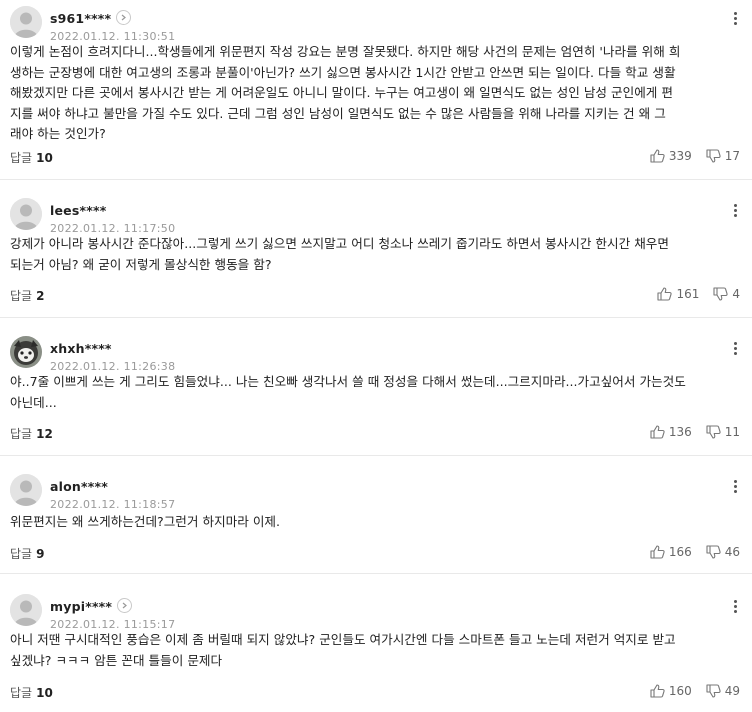 The width and height of the screenshot is (752, 712). What do you see at coordinates (732, 552) in the screenshot?
I see `dislike-count: 46` at bounding box center [732, 552].